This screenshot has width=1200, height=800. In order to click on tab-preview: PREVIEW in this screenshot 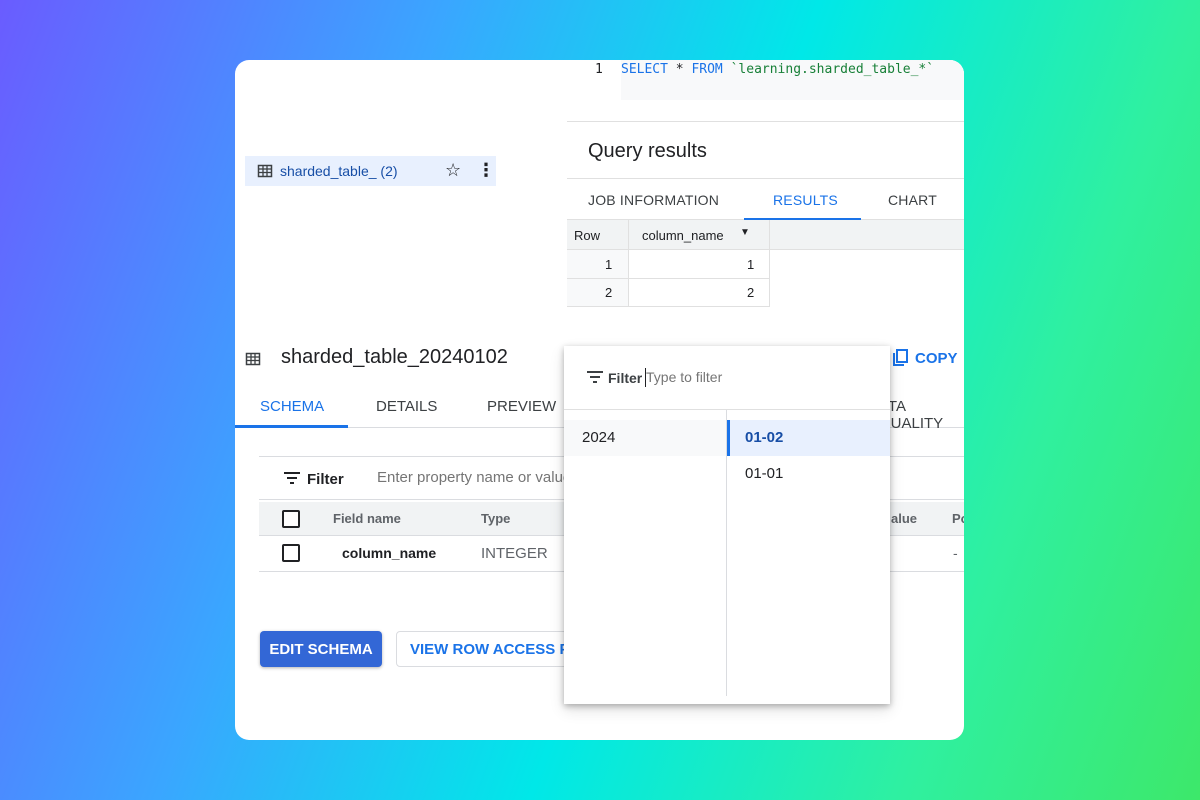, I will do `click(521, 406)`.